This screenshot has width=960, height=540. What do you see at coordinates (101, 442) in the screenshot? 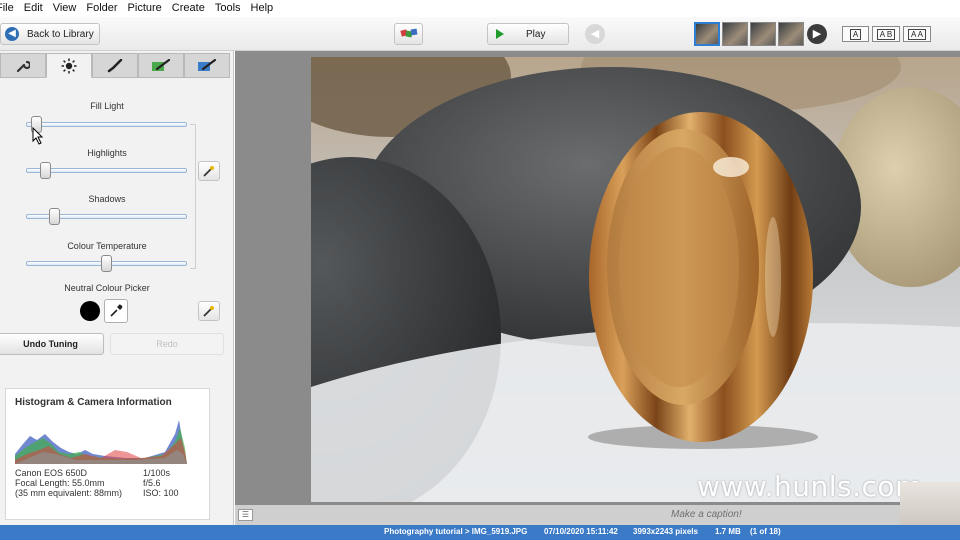
I see `histogram-chart` at bounding box center [101, 442].